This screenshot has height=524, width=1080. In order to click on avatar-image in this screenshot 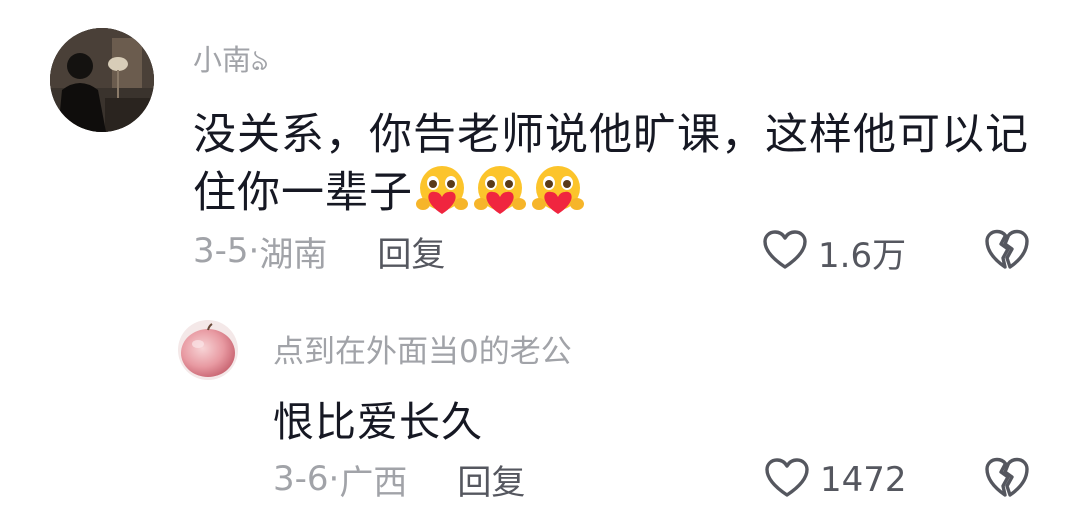, I will do `click(102, 80)`.